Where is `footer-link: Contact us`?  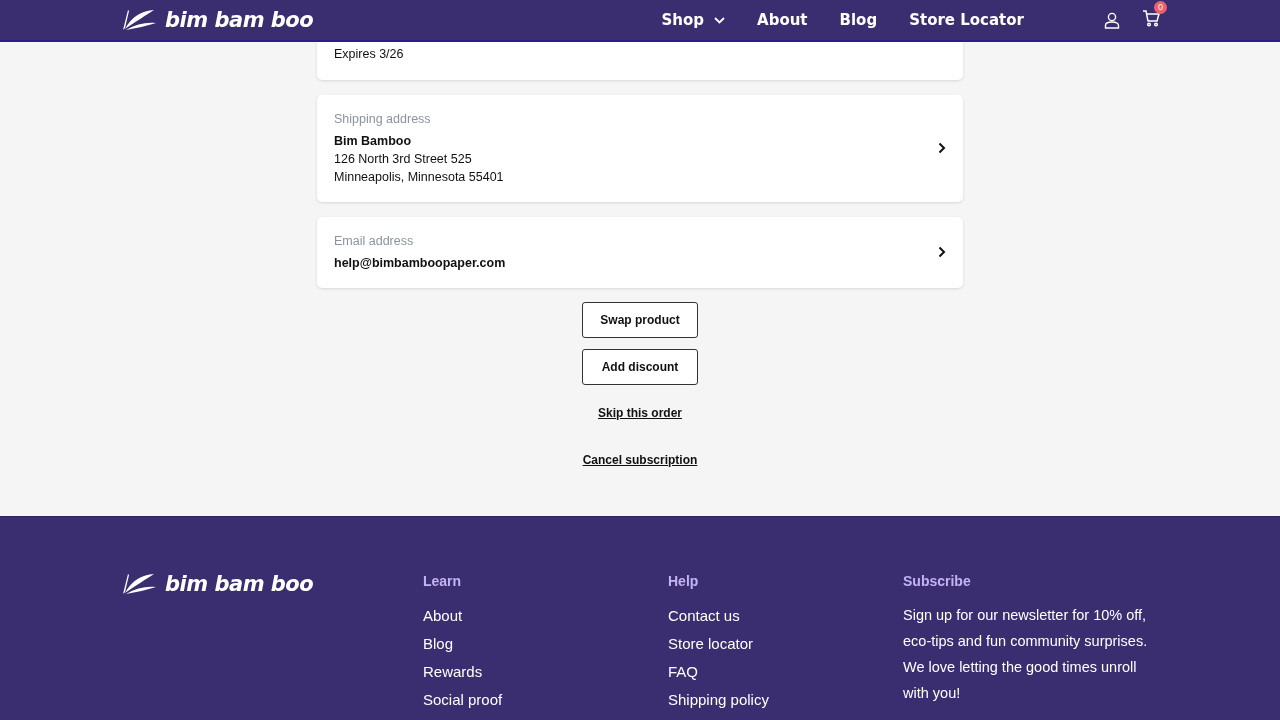
footer-link: Contact us is located at coordinates (785, 616).